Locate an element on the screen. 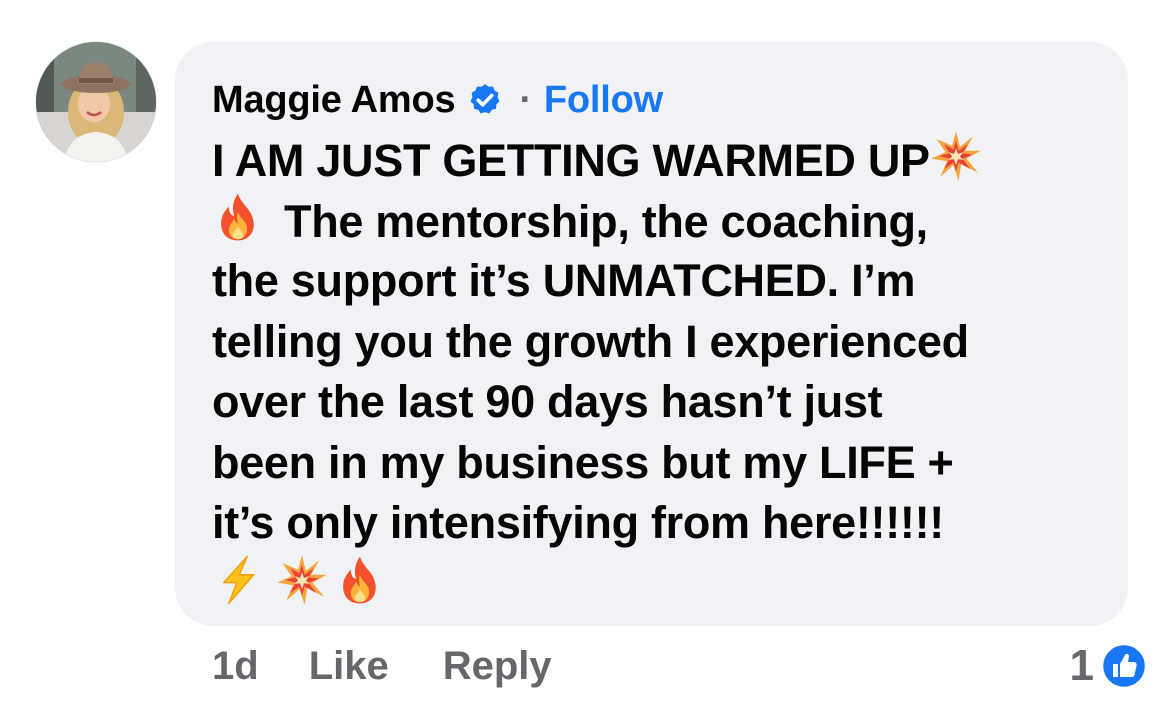 This screenshot has width=1170, height=724. comment-line: it’s only intensifying from here!!!!!! is located at coordinates (662, 523).